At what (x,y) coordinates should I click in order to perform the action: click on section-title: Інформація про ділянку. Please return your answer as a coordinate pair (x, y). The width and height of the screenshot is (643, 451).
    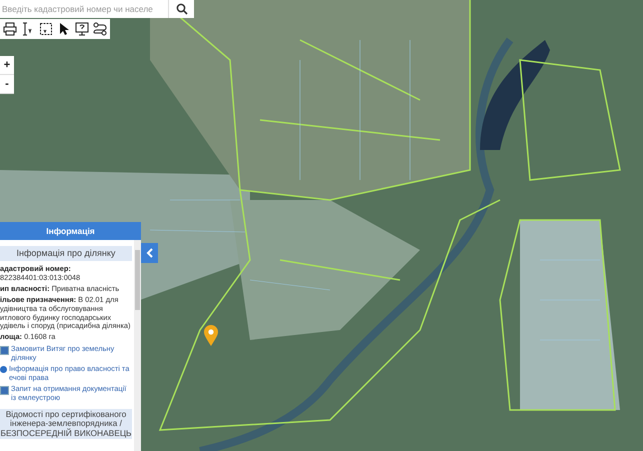
    Looking at the image, I should click on (66, 253).